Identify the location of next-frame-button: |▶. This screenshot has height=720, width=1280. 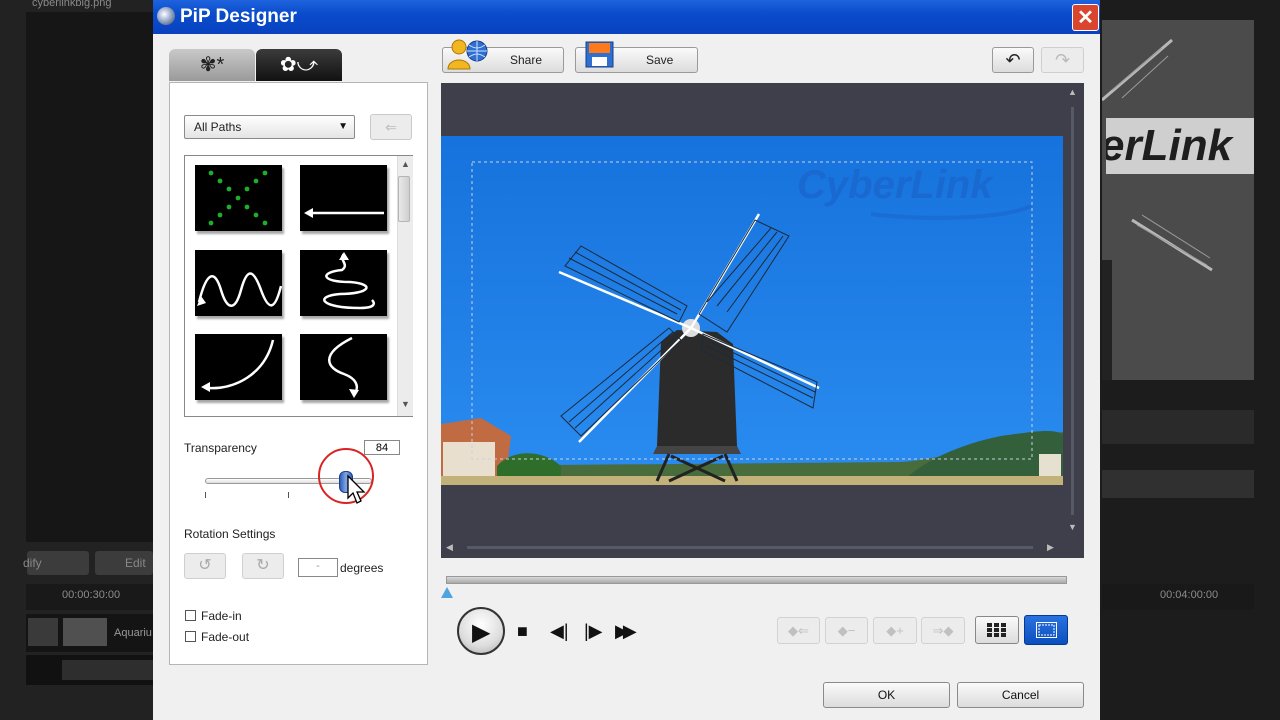
(593, 631).